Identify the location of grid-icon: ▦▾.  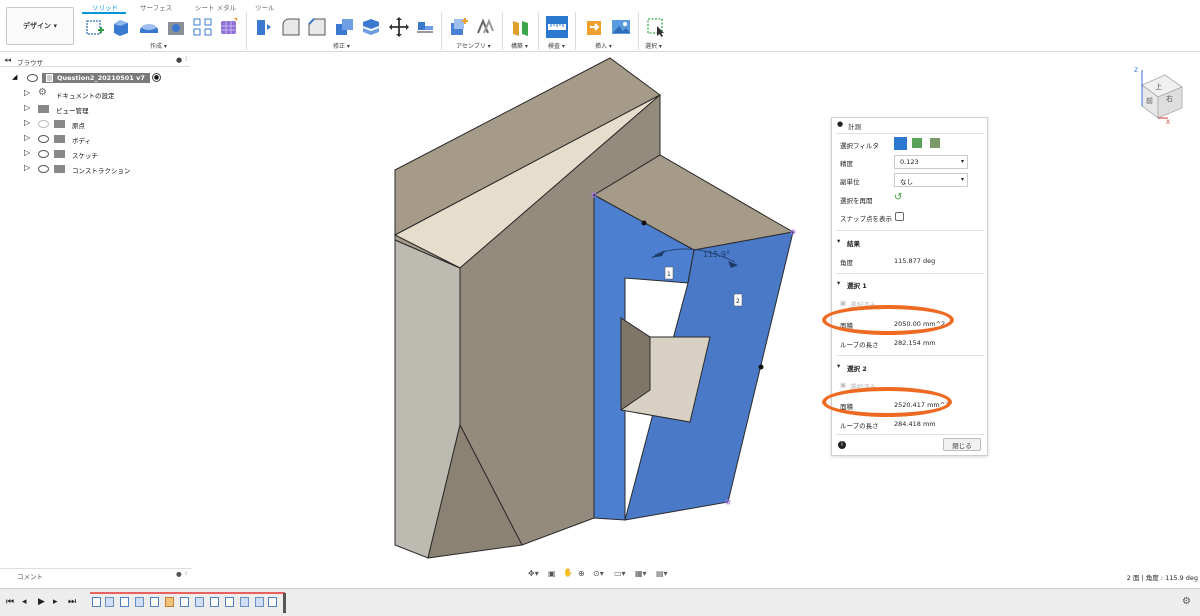
(641, 573).